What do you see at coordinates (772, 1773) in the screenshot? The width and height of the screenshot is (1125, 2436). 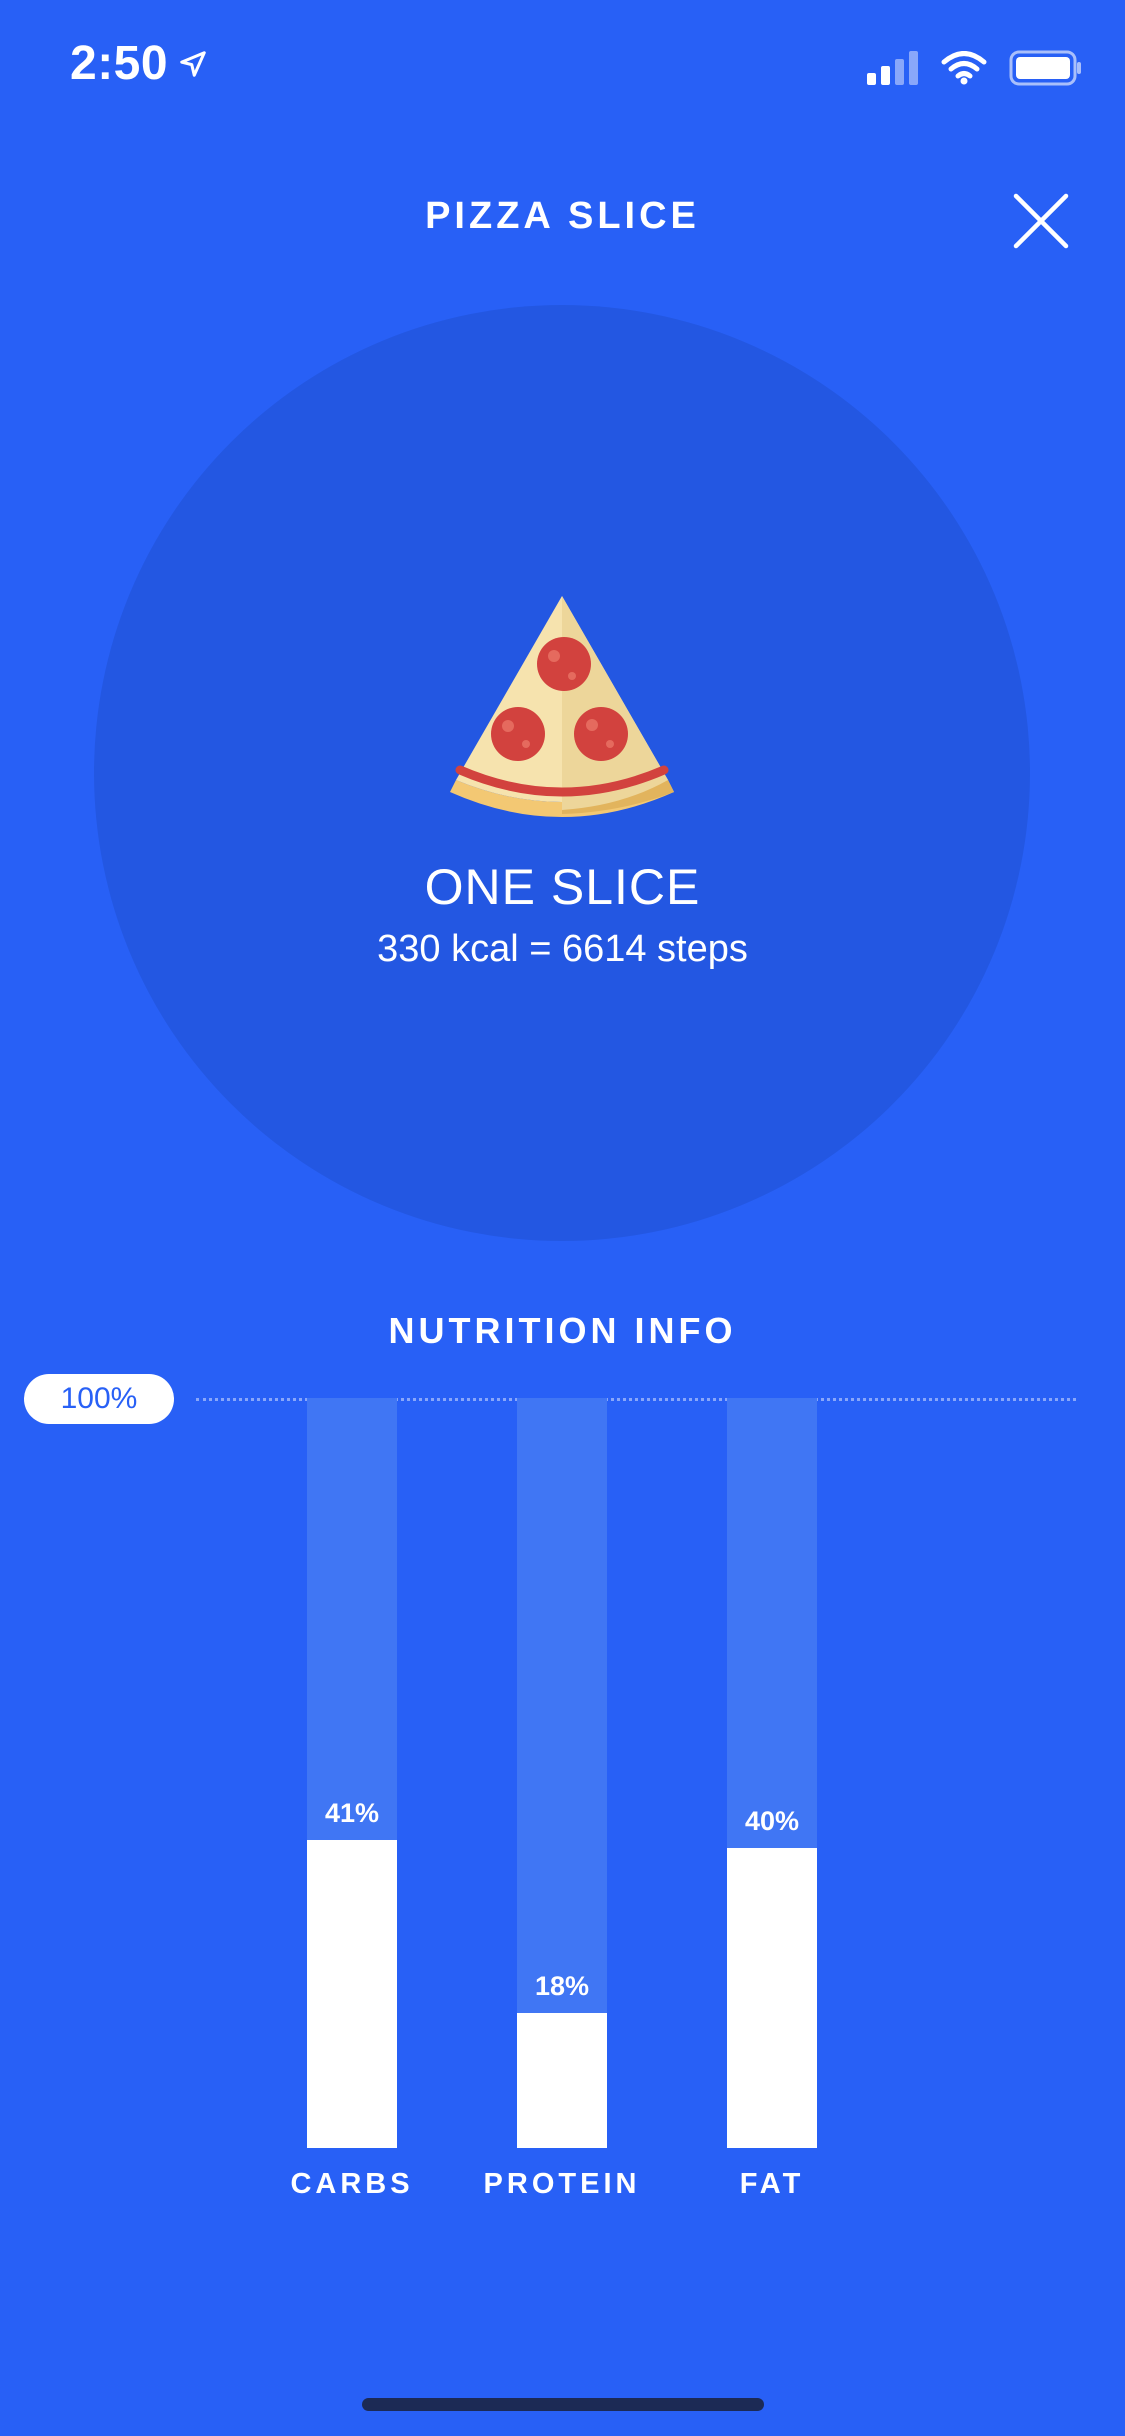 I see `bar-fat: 40%` at bounding box center [772, 1773].